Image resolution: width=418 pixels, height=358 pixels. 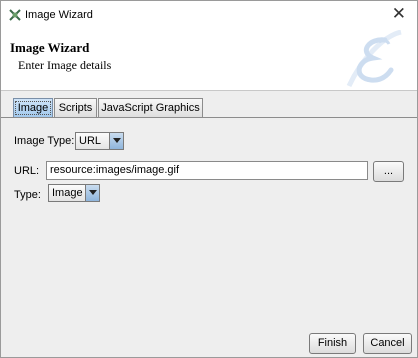 What do you see at coordinates (27, 171) in the screenshot?
I see `url-label: URL:` at bounding box center [27, 171].